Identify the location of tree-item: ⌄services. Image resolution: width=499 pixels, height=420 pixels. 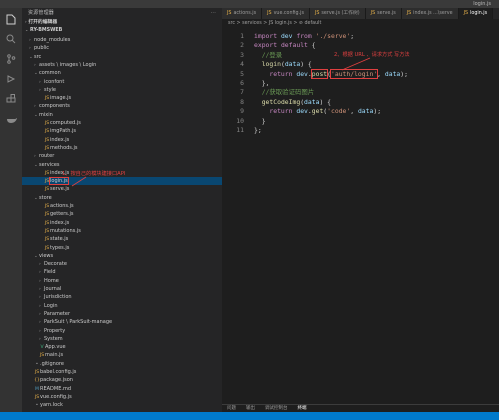
(122, 165).